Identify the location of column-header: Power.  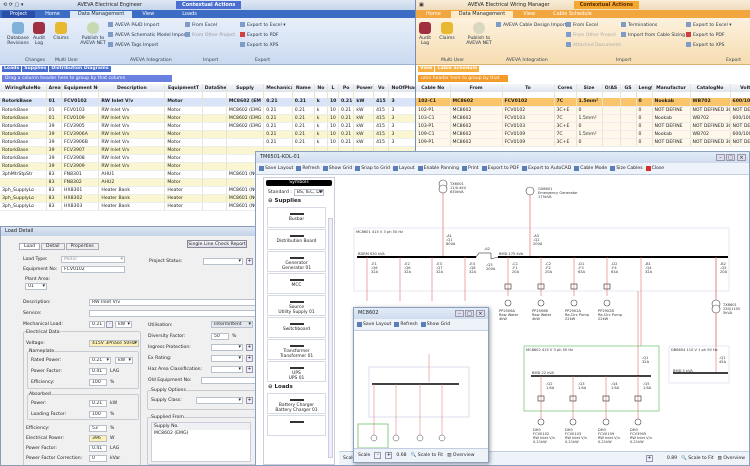
(364, 88).